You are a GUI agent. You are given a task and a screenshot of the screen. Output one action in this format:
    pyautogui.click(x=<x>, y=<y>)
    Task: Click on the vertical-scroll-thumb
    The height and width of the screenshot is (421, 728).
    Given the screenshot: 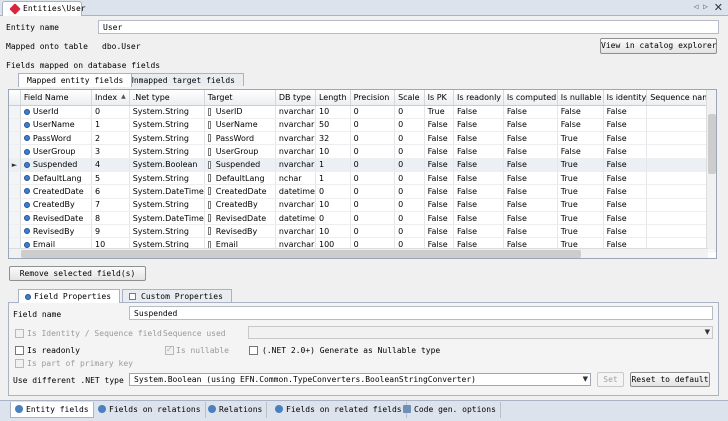 What is the action you would take?
    pyautogui.click(x=712, y=144)
    